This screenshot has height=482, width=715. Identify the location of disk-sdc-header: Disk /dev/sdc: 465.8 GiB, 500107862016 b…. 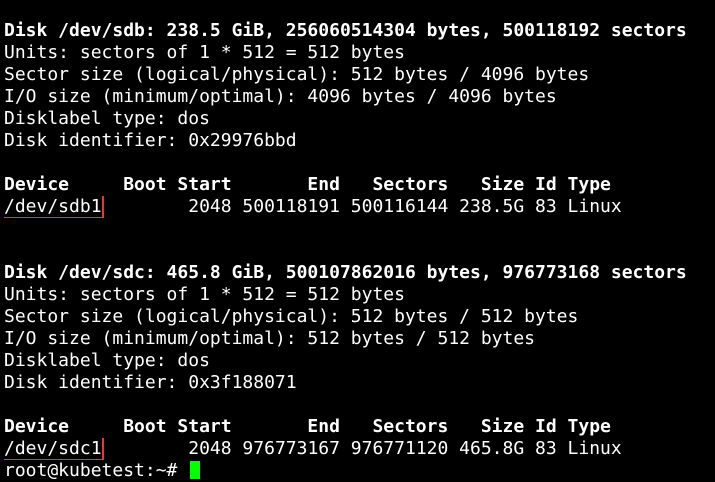
(345, 272).